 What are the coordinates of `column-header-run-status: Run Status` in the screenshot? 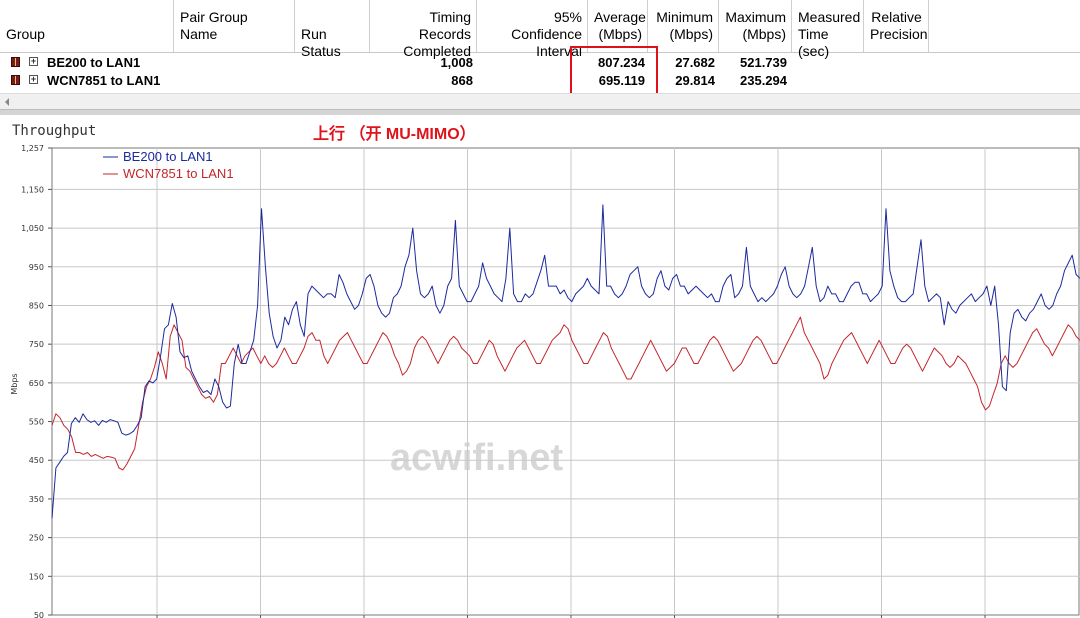 It's located at (332, 29).